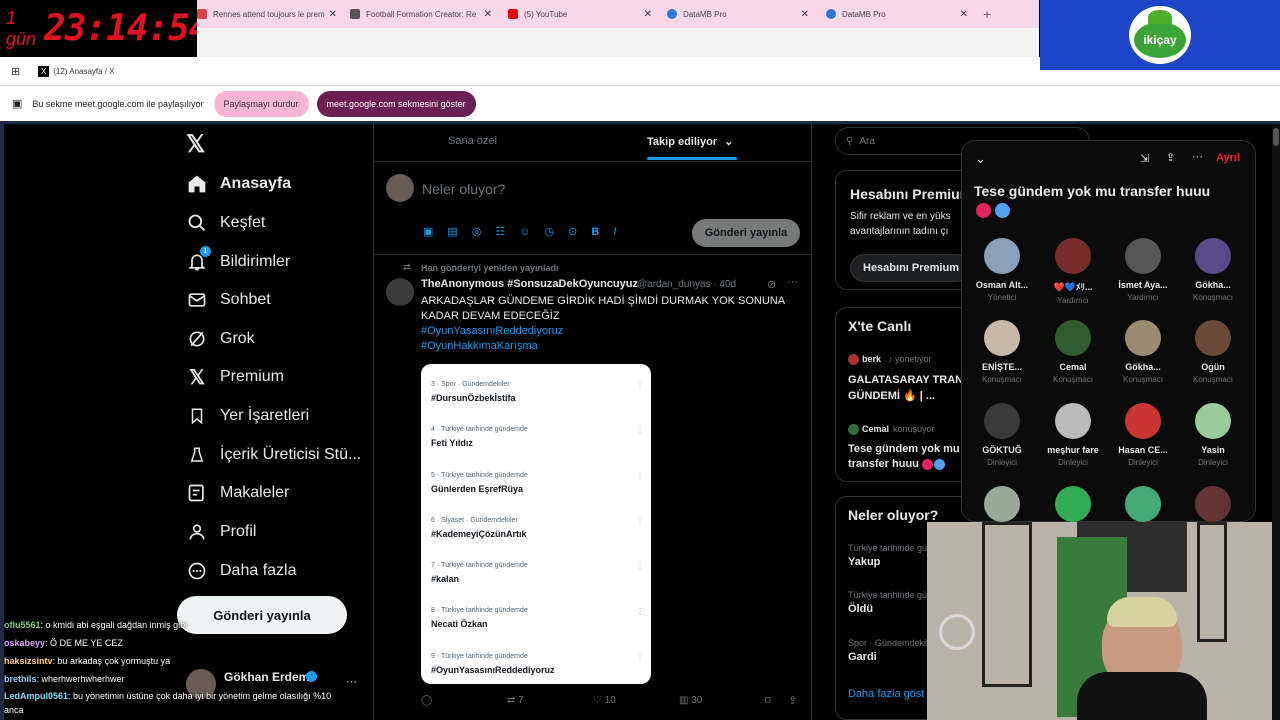 The height and width of the screenshot is (720, 1280). I want to click on space-participant: meşhur fare Dinleyici, so click(1073, 435).